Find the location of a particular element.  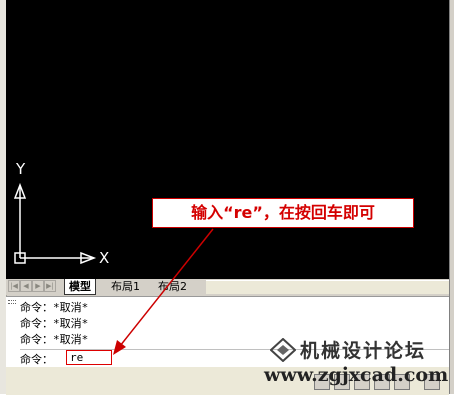

tab-nav-buttons: |◀ ◀ ▶ ▶| is located at coordinates (32, 286).